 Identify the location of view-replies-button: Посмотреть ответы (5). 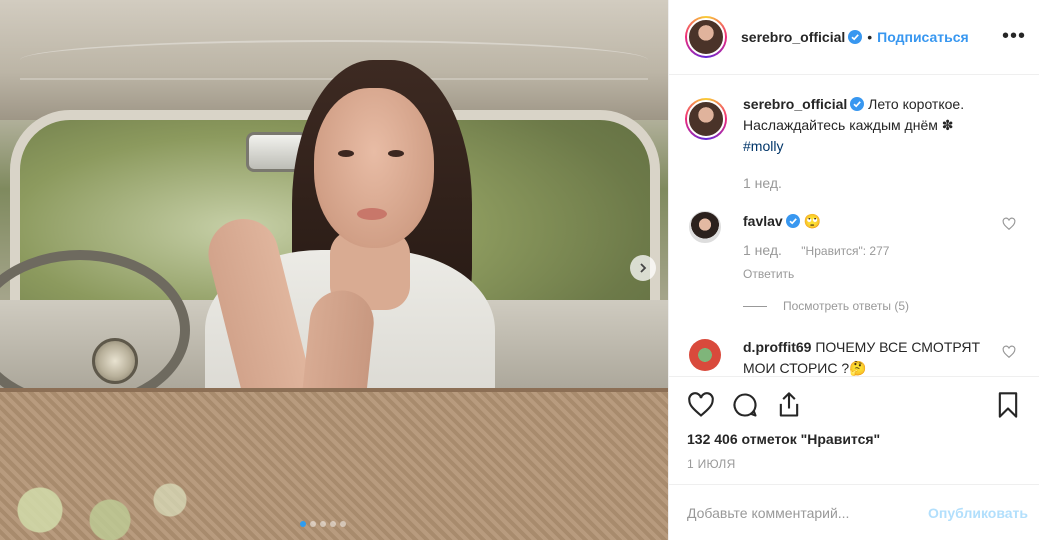
(883, 306).